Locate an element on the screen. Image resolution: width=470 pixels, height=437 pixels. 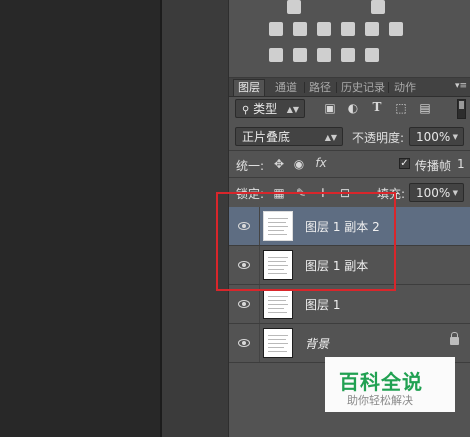
fill-field: 100% ▼ is located at coordinates (436, 192).